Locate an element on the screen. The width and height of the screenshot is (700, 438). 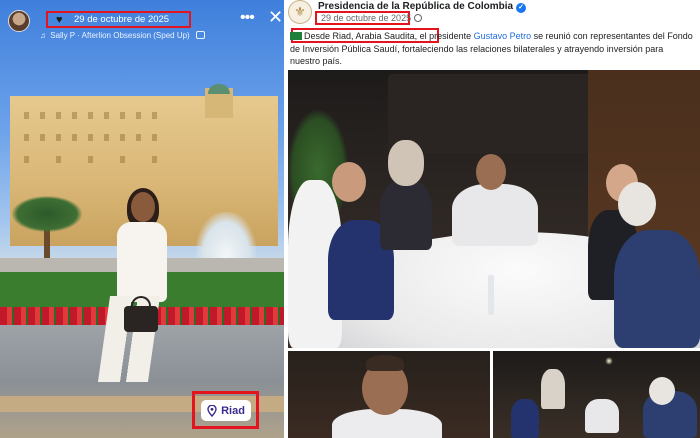
wall-panel is located at coordinates (498, 114).